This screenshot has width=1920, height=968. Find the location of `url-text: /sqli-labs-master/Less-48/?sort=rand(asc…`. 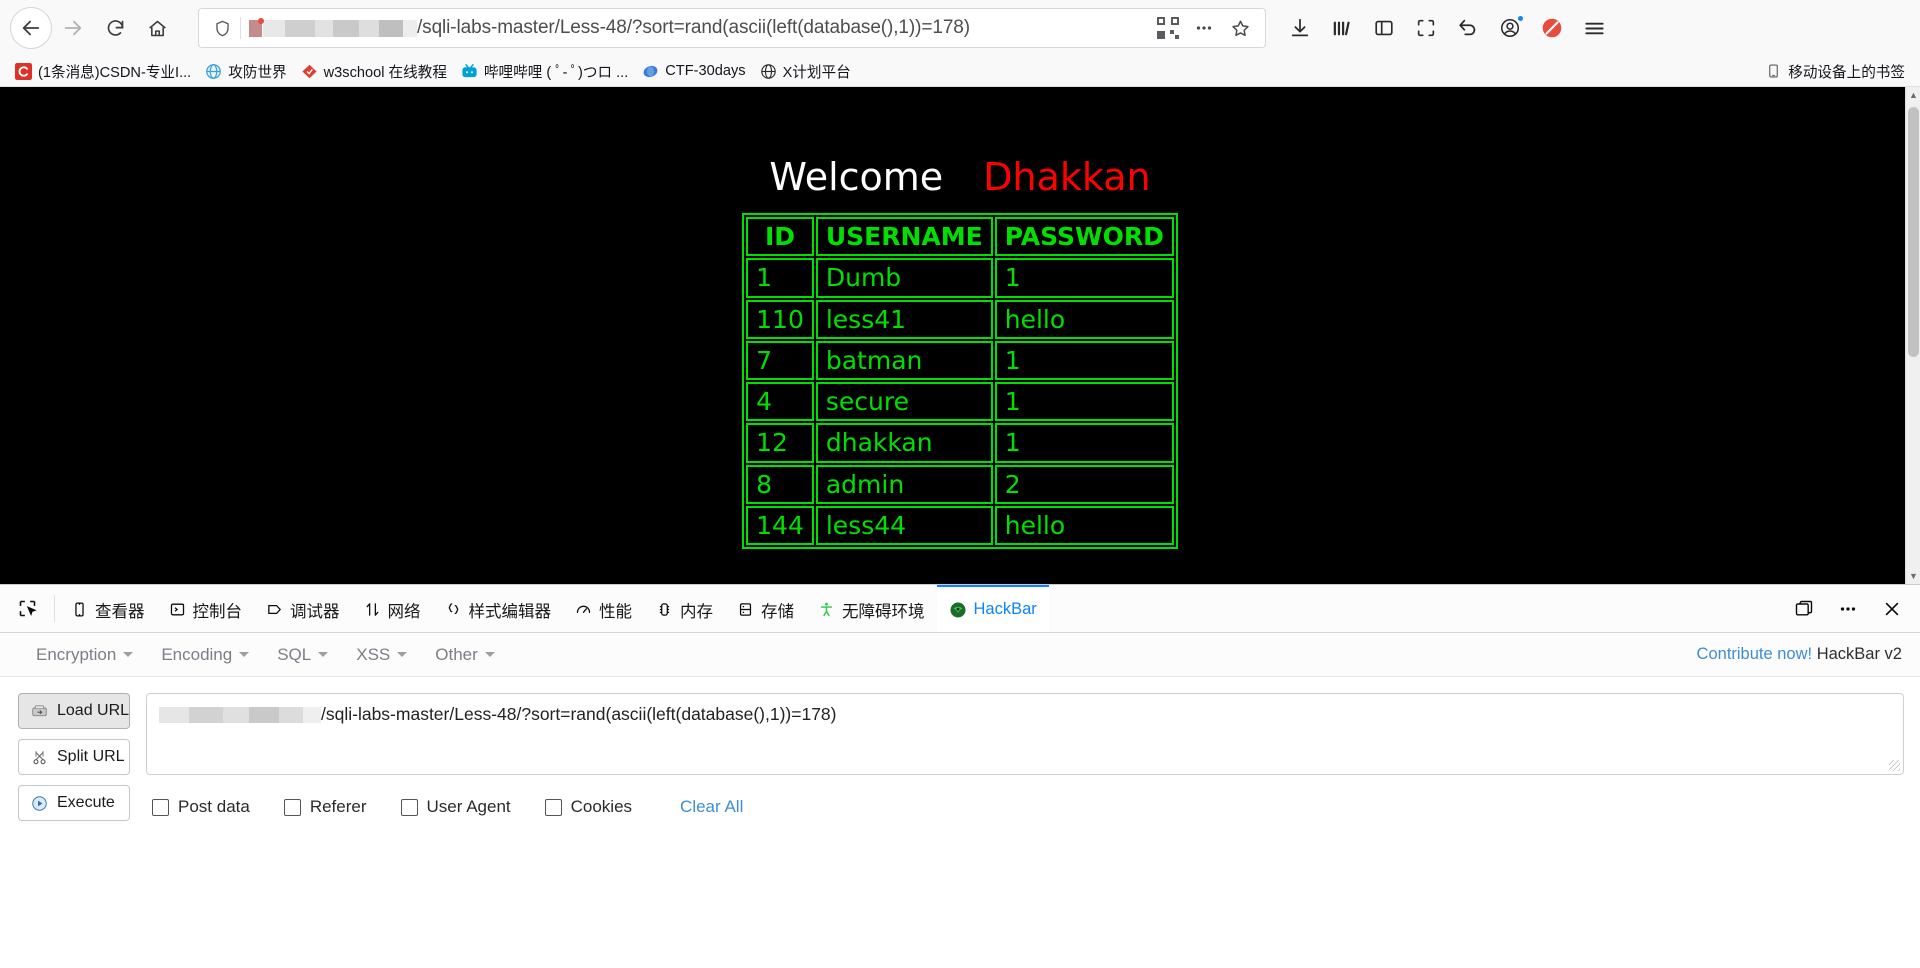

url-text: /sqli-labs-master/Less-48/?sort=rand(asc… is located at coordinates (693, 28).